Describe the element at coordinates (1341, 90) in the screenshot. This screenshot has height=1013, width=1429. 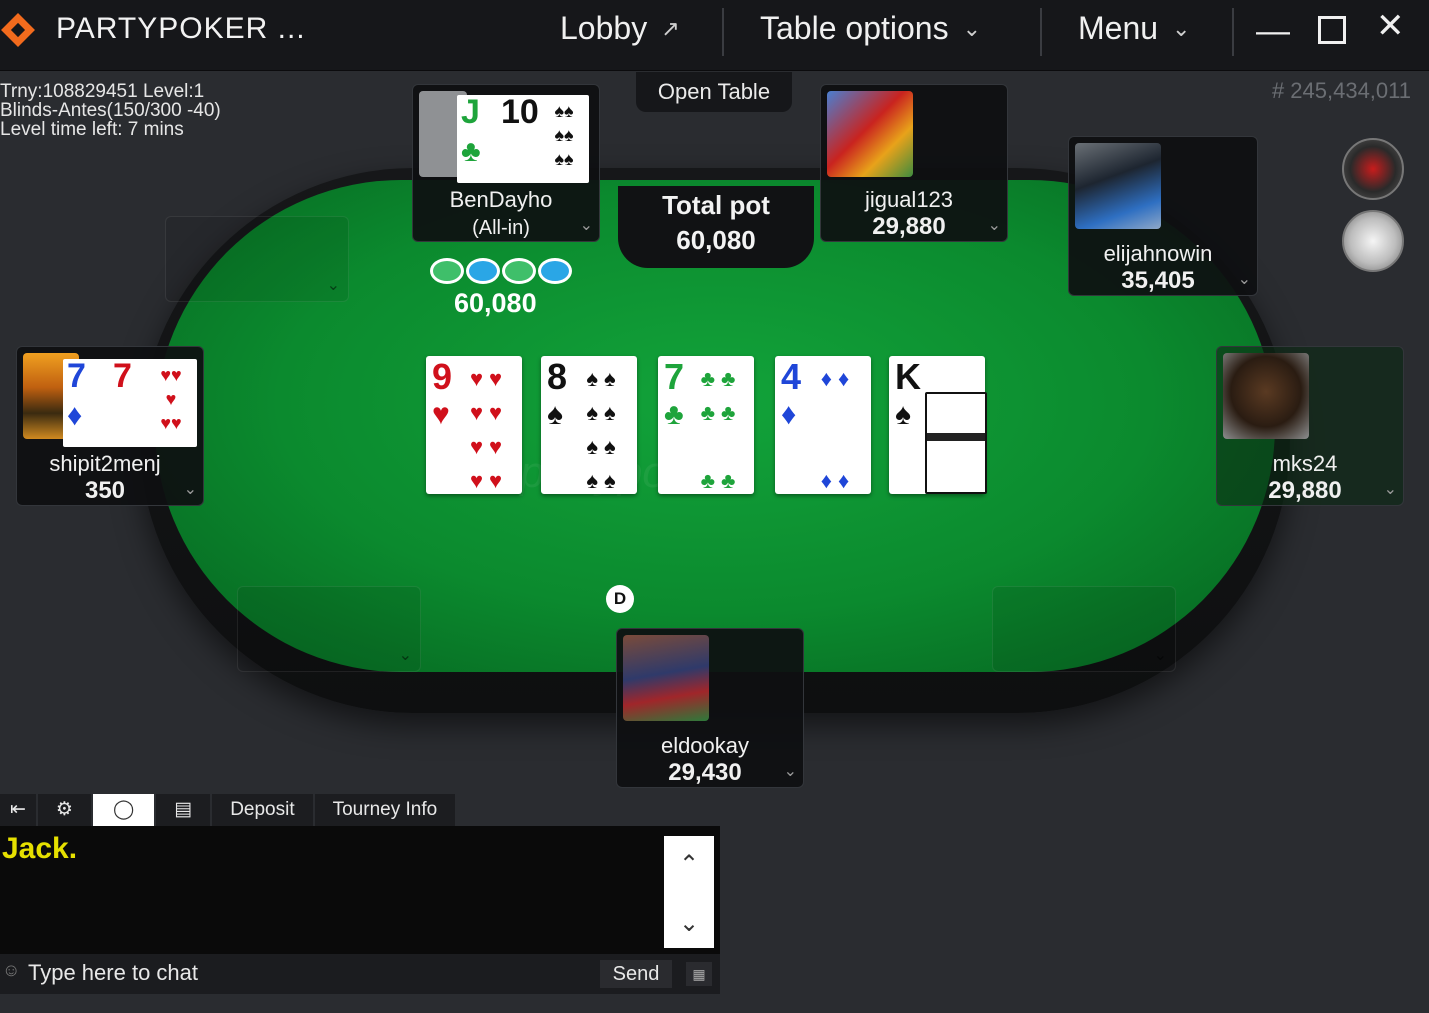
I see `hand-number: # 245,434,011` at that location.